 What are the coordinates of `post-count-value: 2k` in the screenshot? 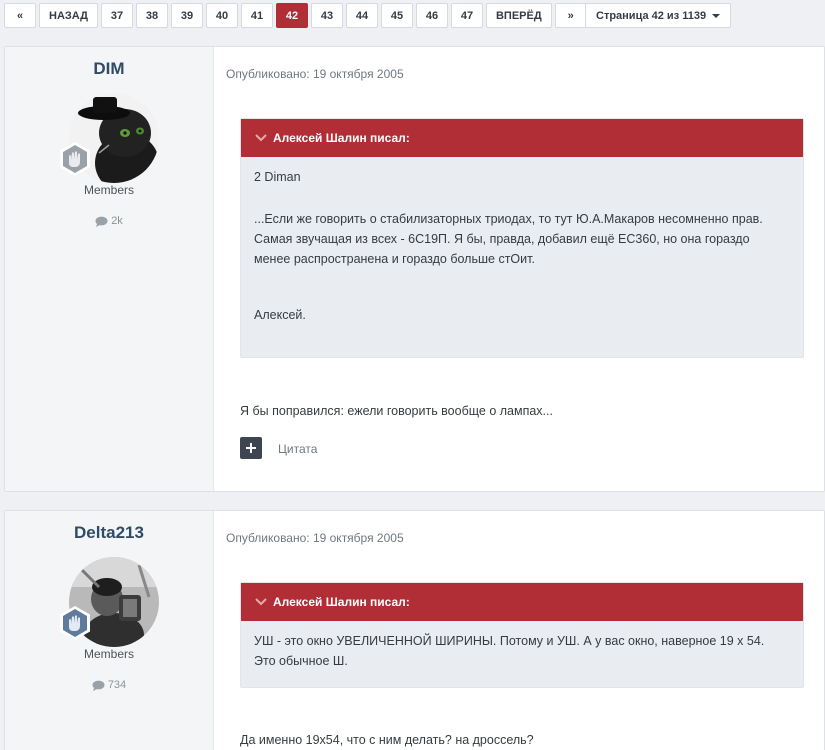 It's located at (117, 221).